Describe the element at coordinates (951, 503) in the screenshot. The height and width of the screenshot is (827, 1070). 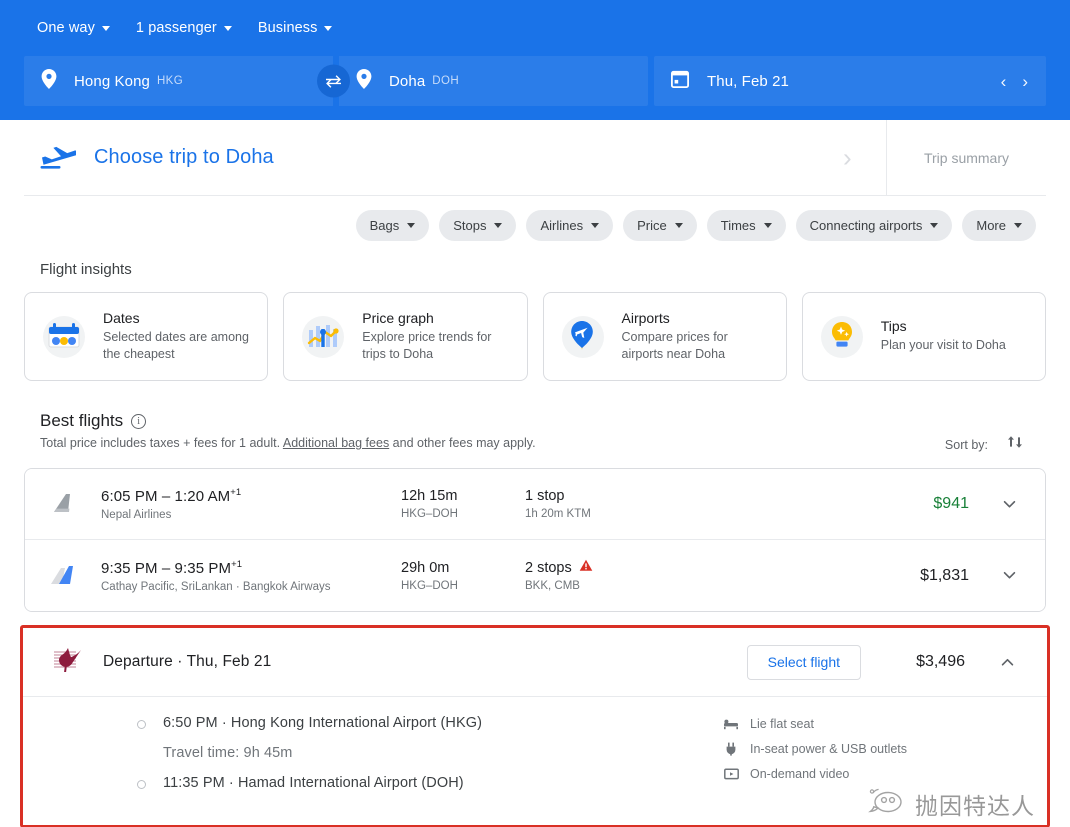
I see `flight-price: $941` at that location.